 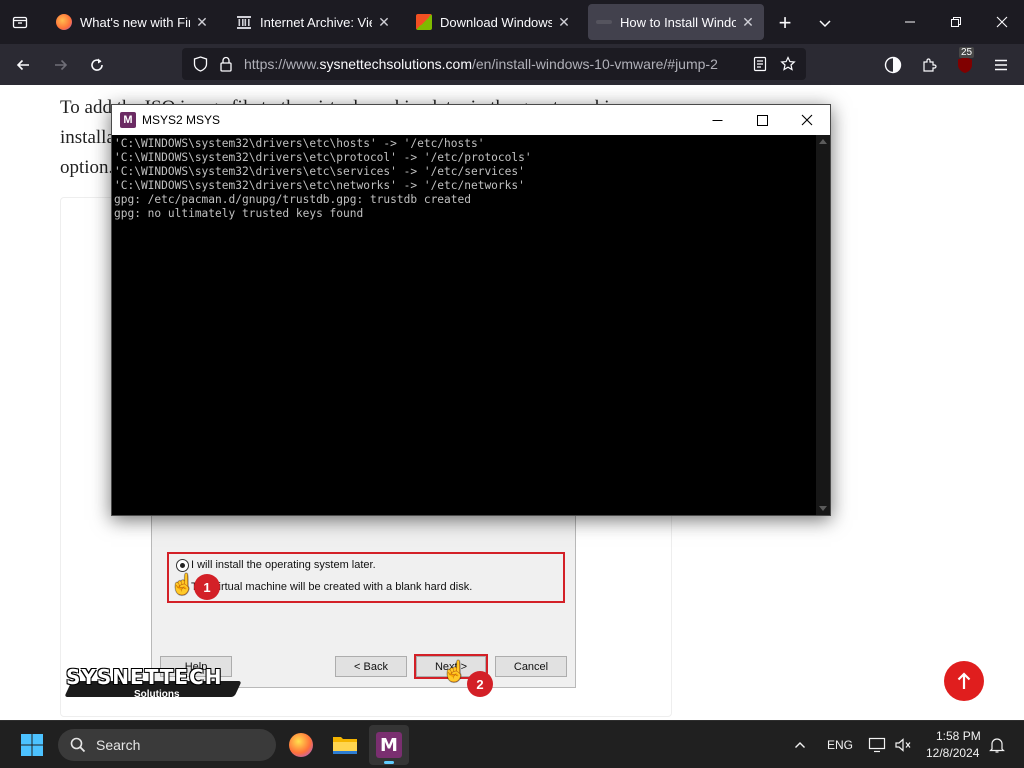 What do you see at coordinates (424, 22) in the screenshot?
I see `windows-media-favicon-icon` at bounding box center [424, 22].